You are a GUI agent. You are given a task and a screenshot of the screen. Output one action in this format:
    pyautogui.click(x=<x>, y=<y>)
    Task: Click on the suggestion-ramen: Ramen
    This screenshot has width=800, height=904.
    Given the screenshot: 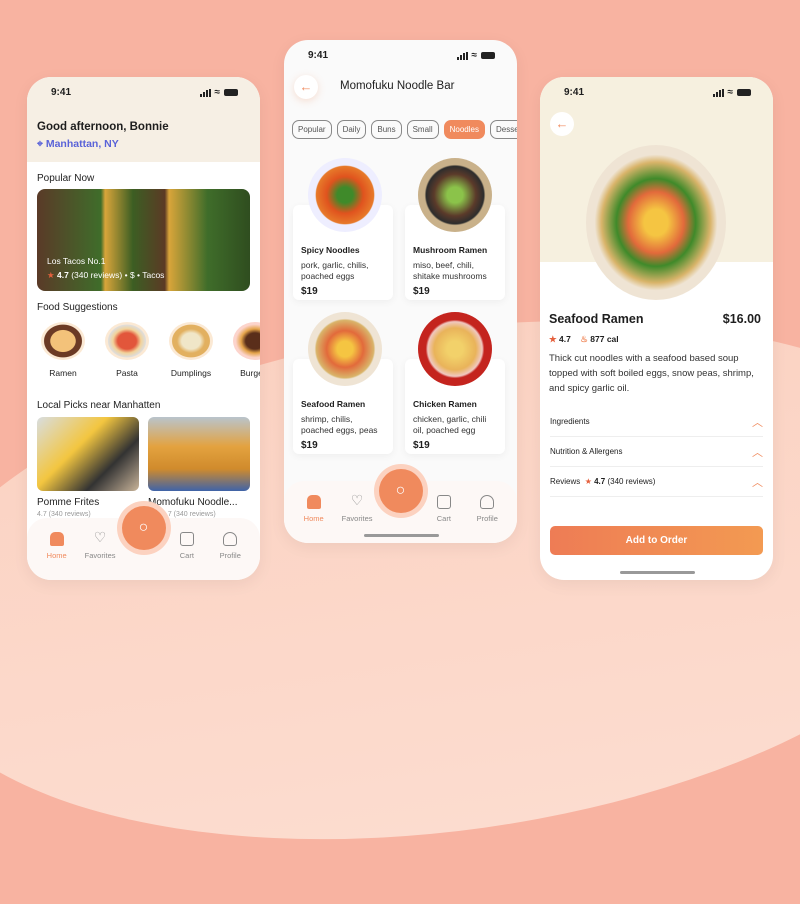 What is the action you would take?
    pyautogui.click(x=63, y=350)
    